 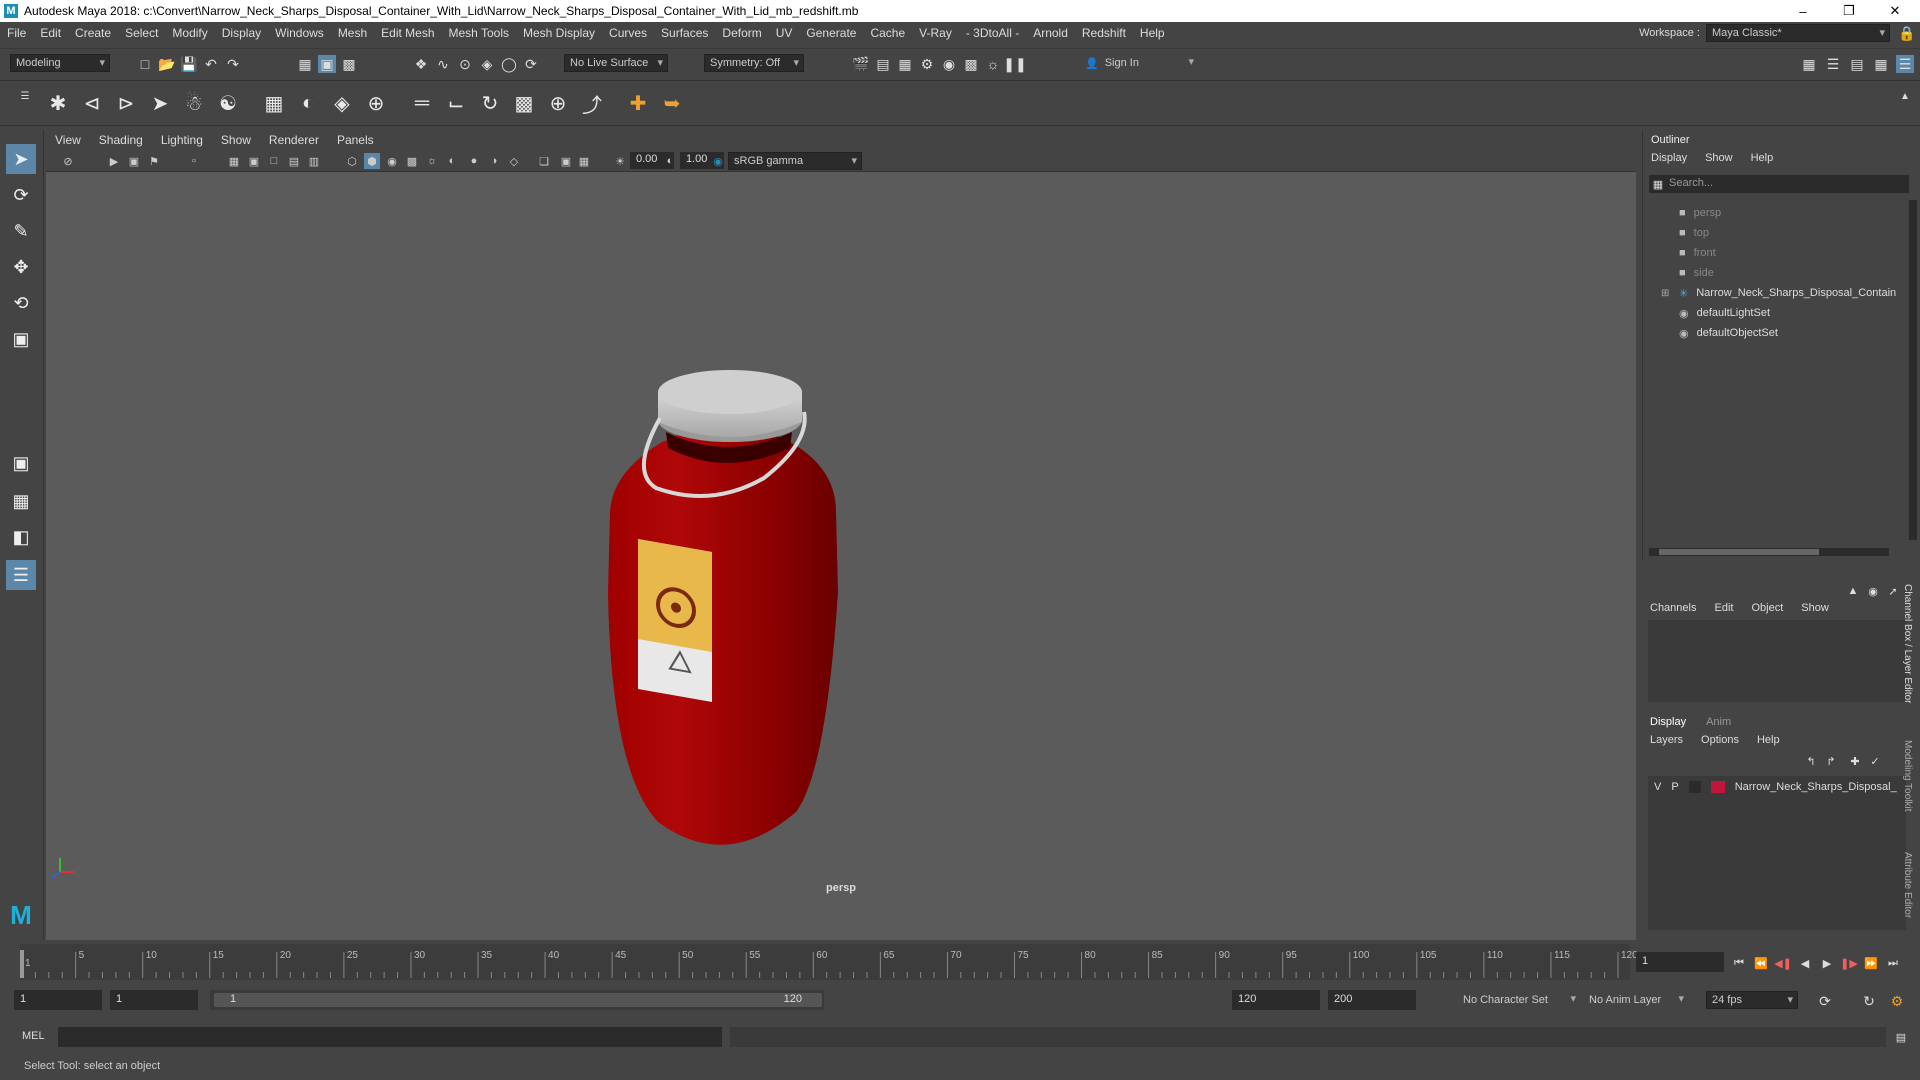 What do you see at coordinates (21, 267) in the screenshot?
I see `move-tool-icon: ✥` at bounding box center [21, 267].